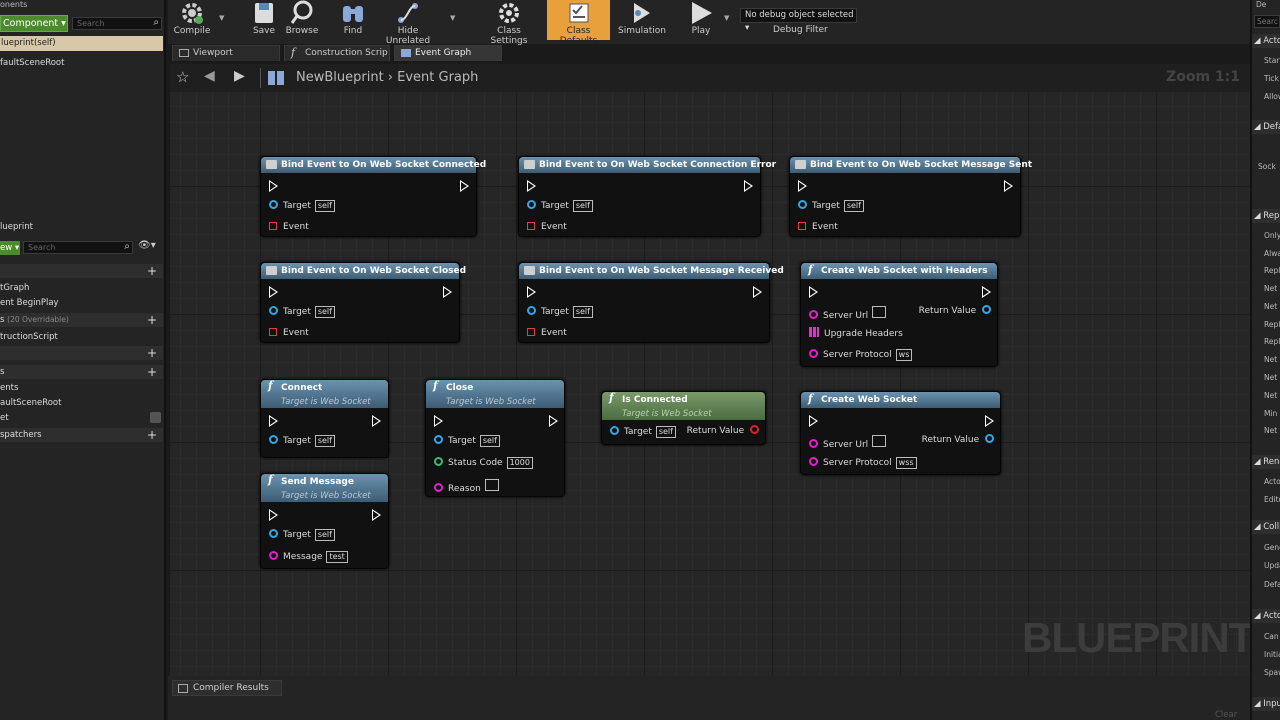 The height and width of the screenshot is (720, 1280). What do you see at coordinates (1266, 616) in the screenshot?
I see `section-actor: ◢ Acto` at bounding box center [1266, 616].